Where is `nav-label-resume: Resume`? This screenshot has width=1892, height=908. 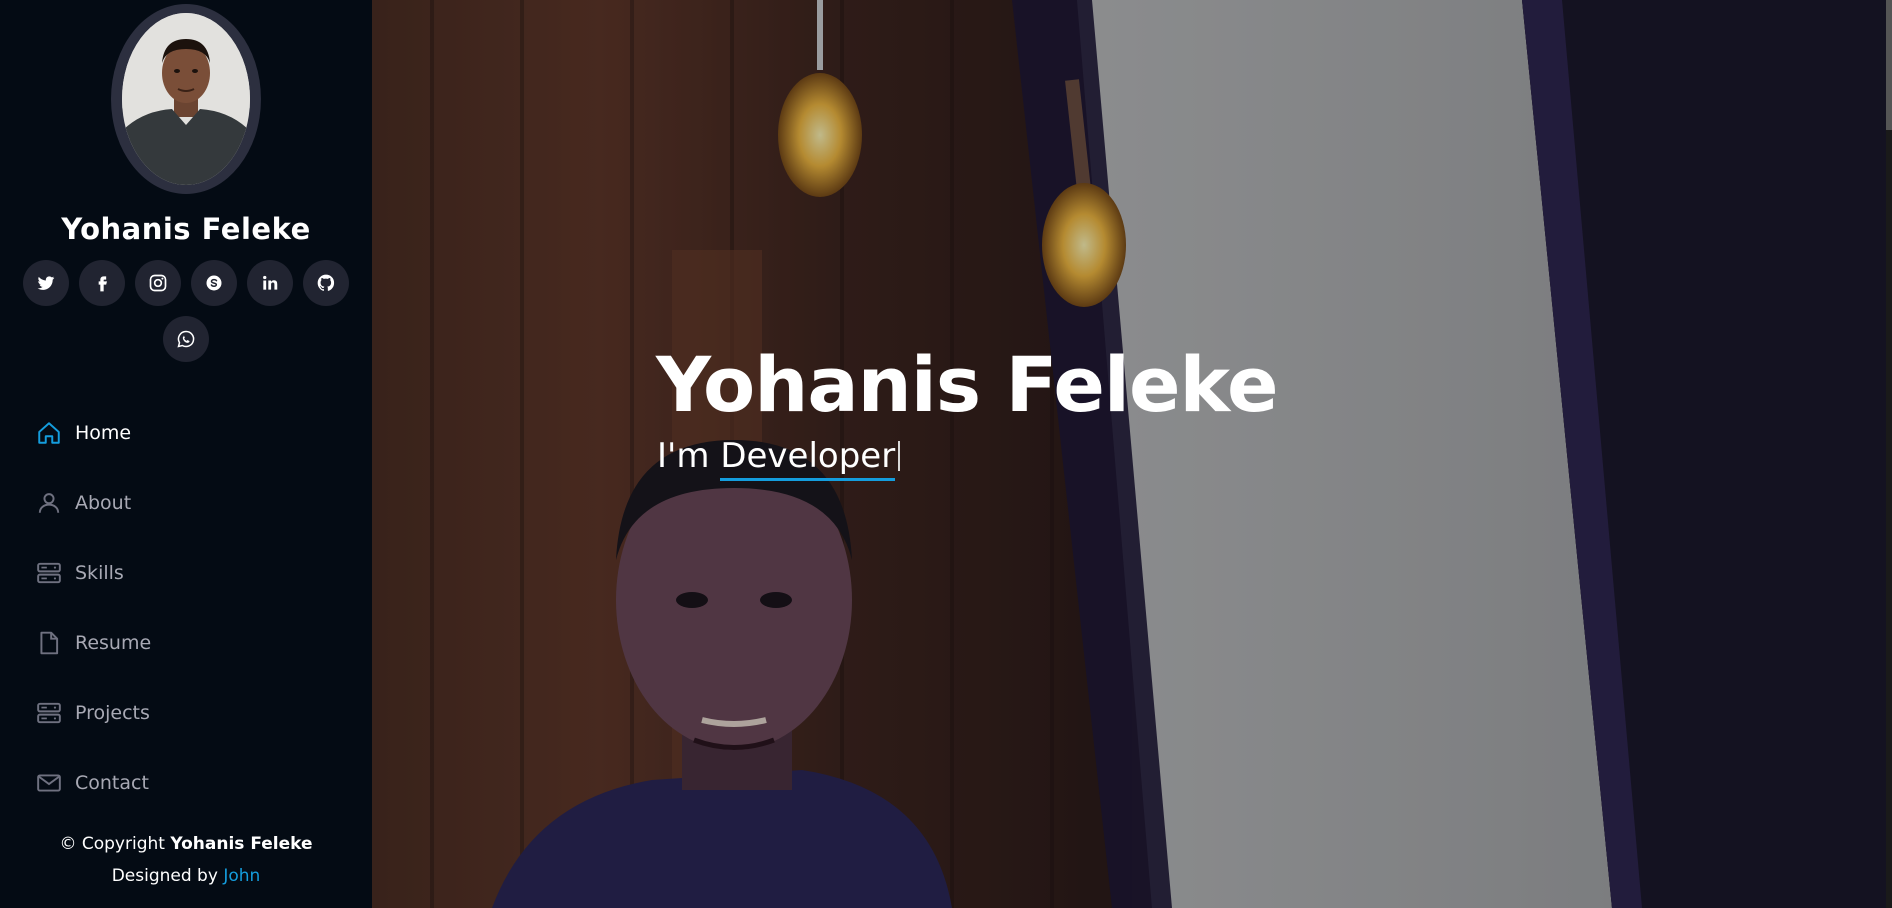 nav-label-resume: Resume is located at coordinates (113, 643).